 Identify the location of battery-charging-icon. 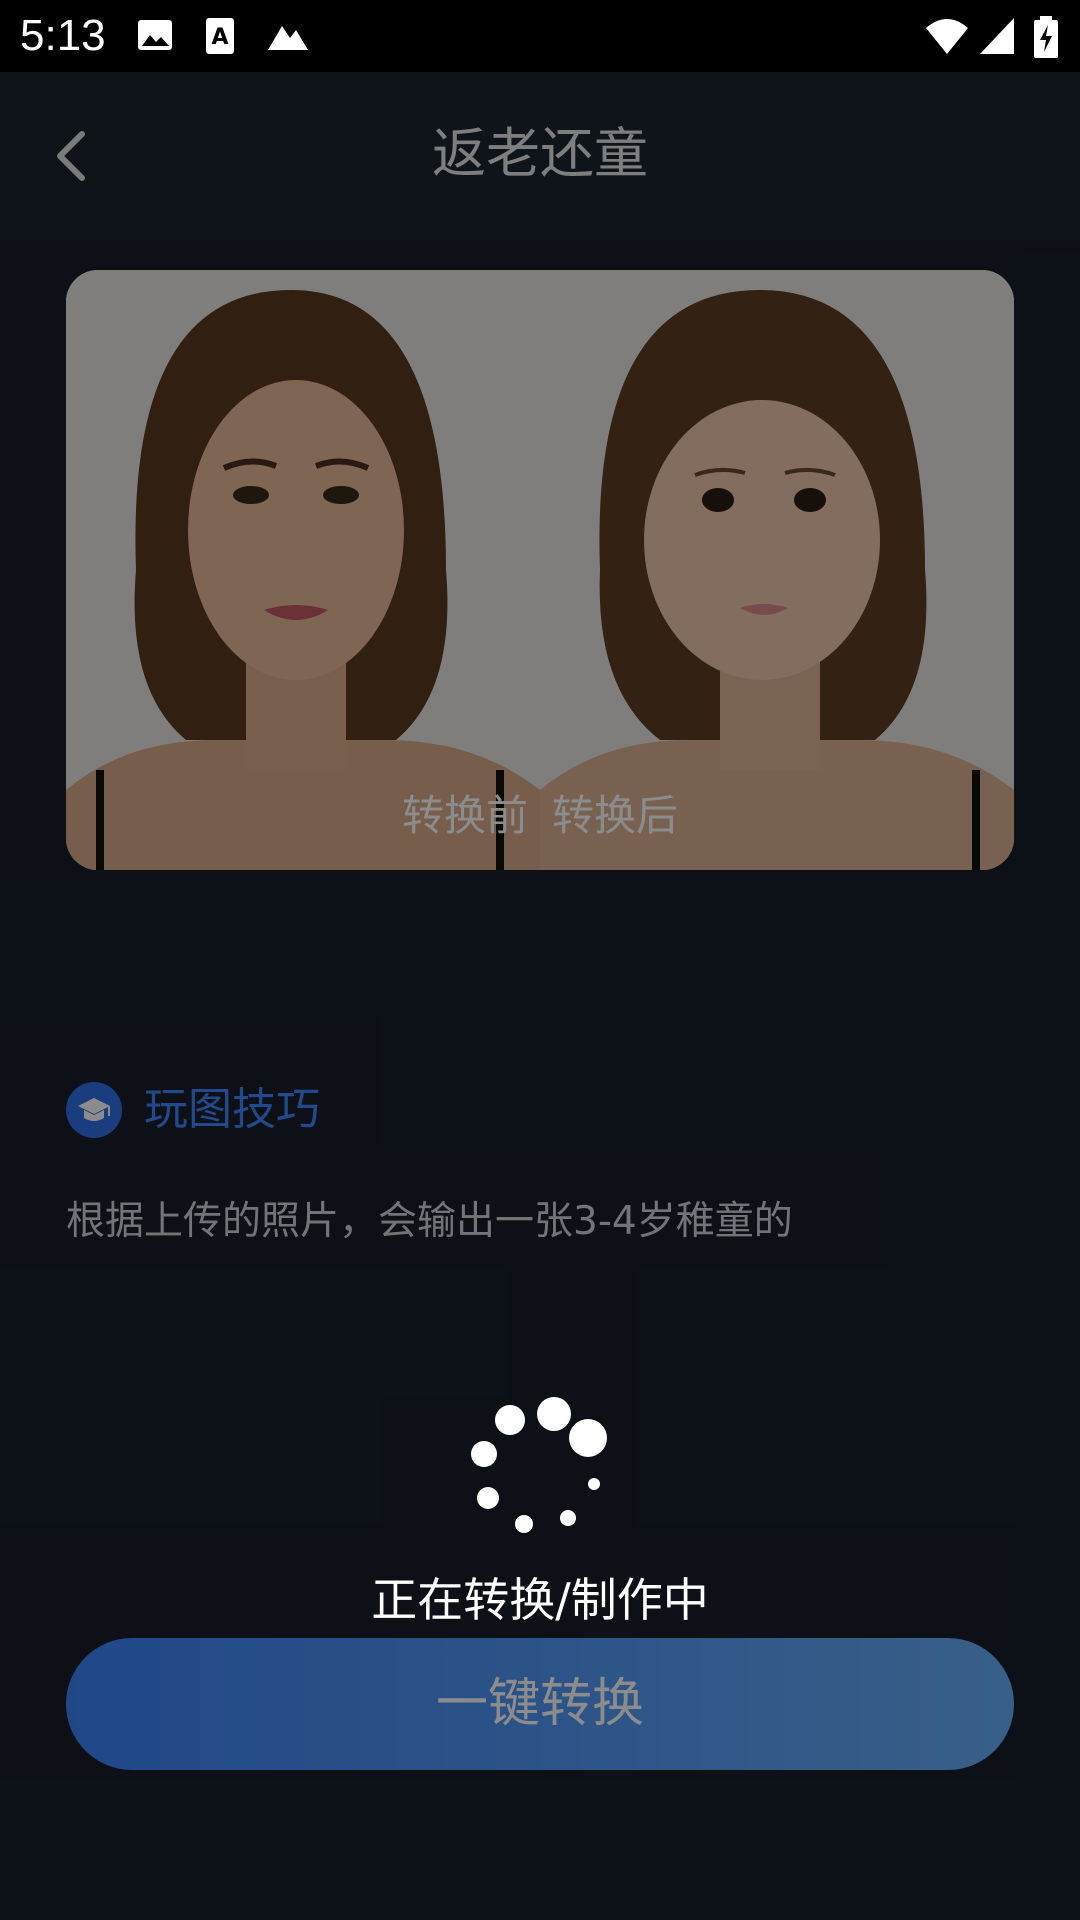
(1046, 37).